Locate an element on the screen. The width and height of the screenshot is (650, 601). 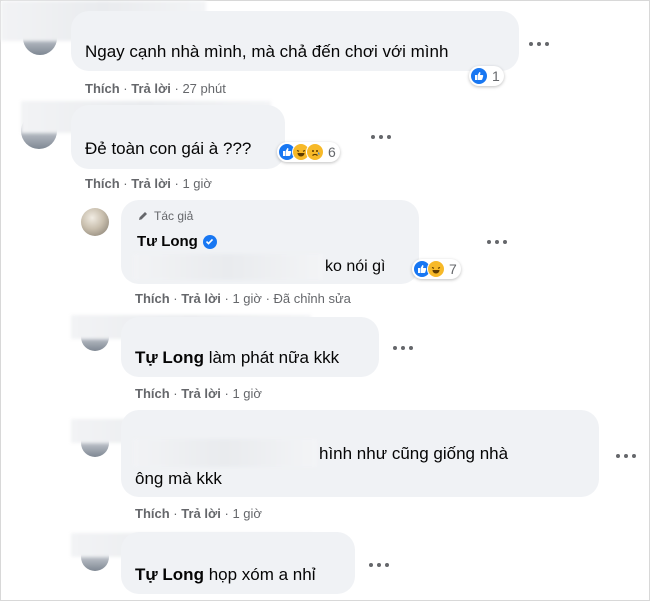
reaction-summary: 6 is located at coordinates (308, 152).